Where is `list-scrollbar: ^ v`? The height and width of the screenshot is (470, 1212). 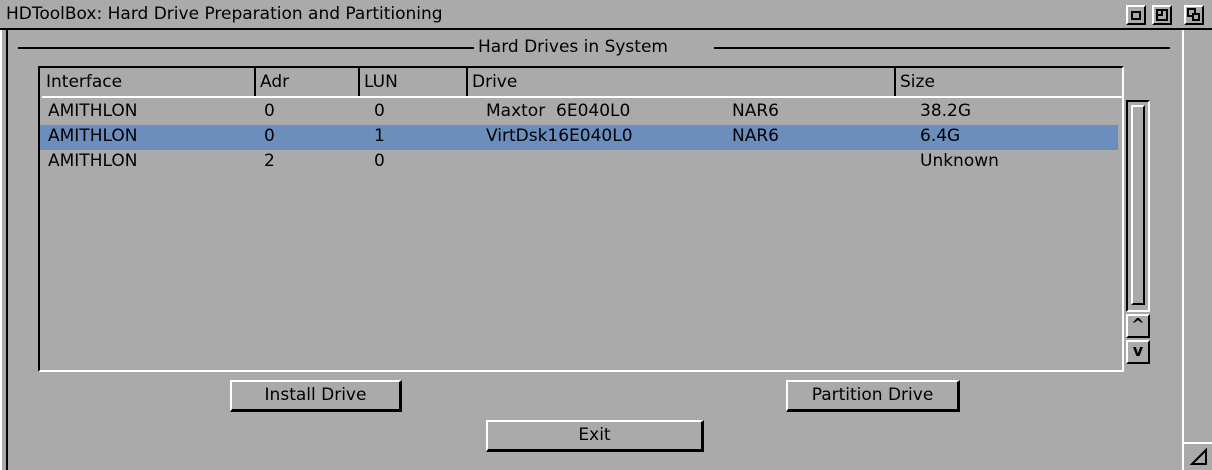
list-scrollbar: ^ v is located at coordinates (1139, 234).